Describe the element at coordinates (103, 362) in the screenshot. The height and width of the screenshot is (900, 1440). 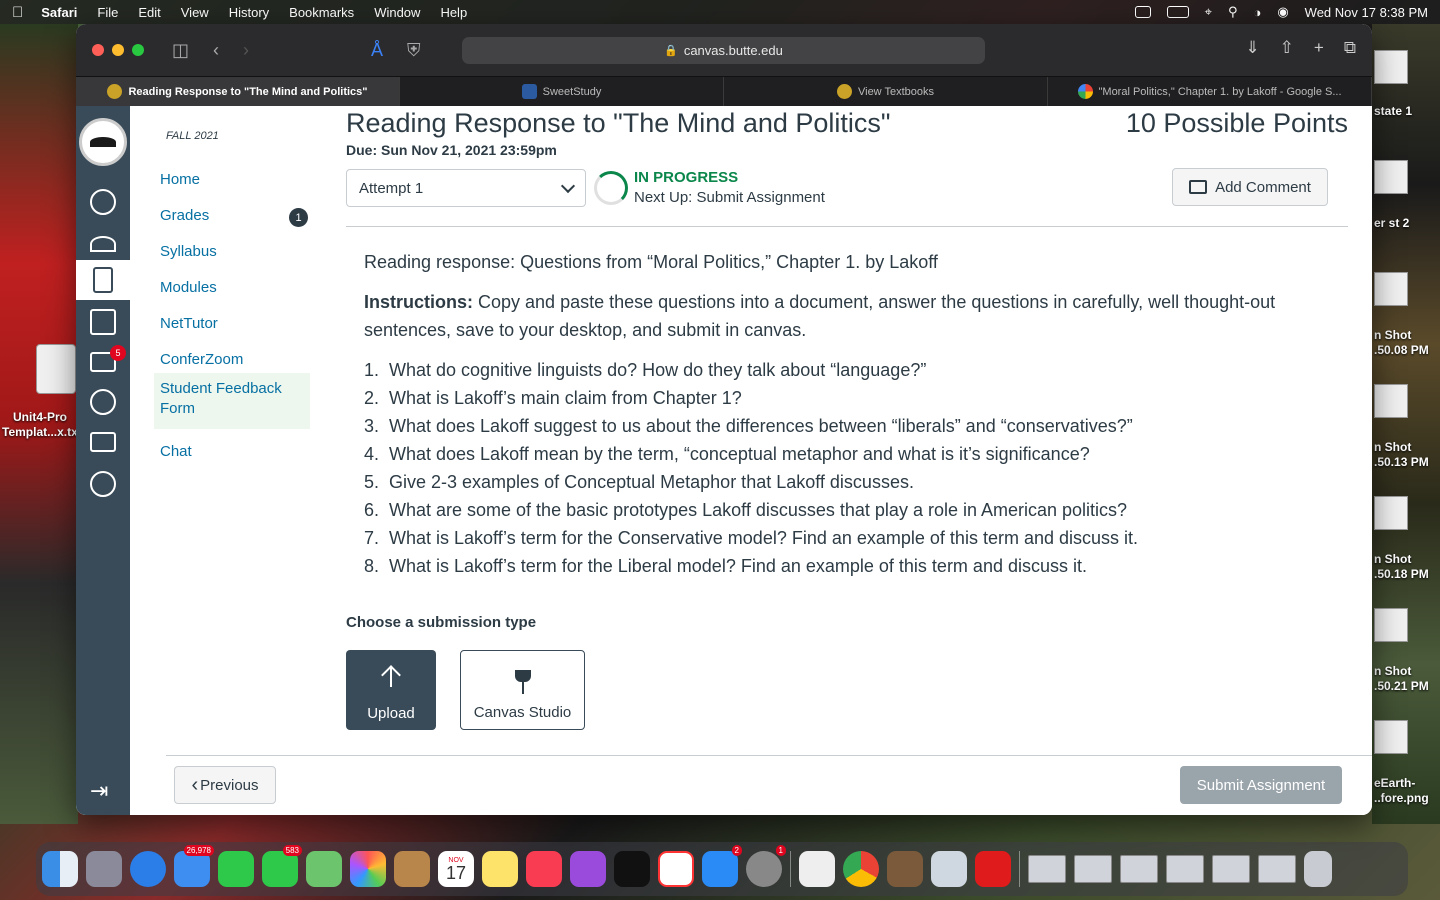
I see `gnav-inbox: 5` at that location.